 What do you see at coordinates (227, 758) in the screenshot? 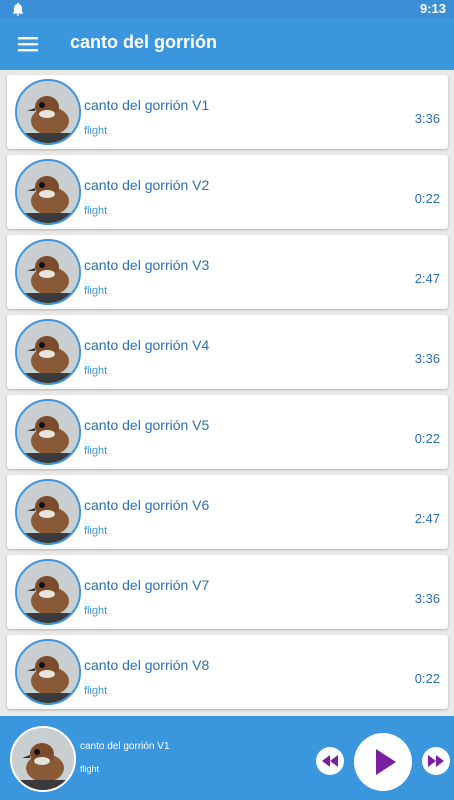
I see `now-playing-bar: canto del gorrión V1 flight` at bounding box center [227, 758].